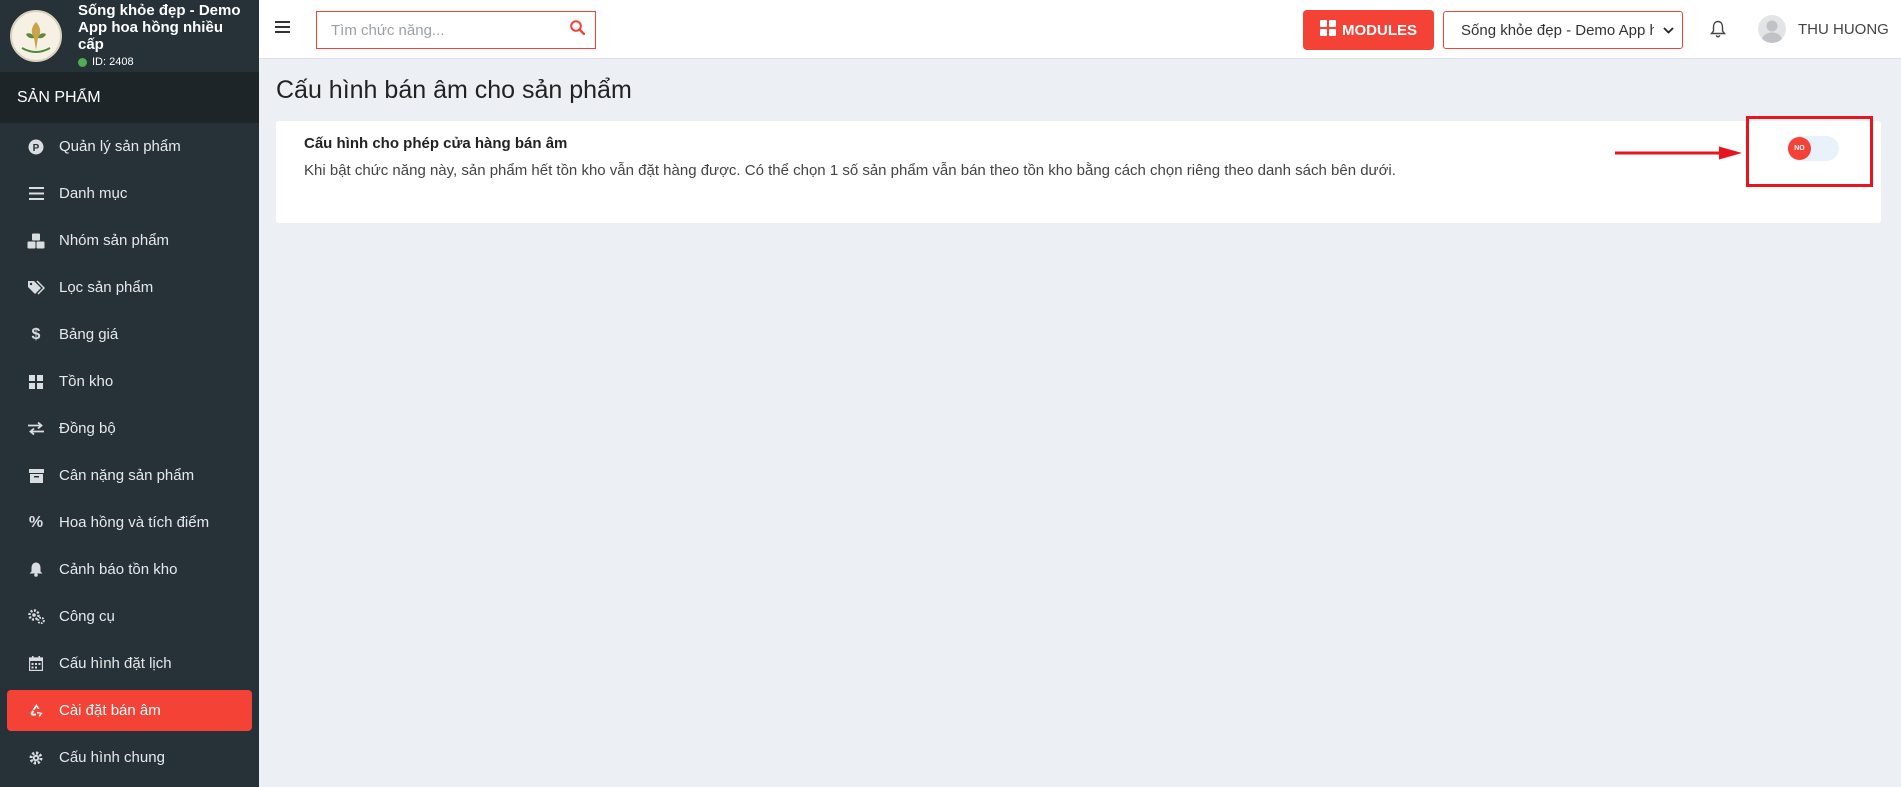 The image size is (1901, 787). I want to click on archive-icon, so click(36, 476).